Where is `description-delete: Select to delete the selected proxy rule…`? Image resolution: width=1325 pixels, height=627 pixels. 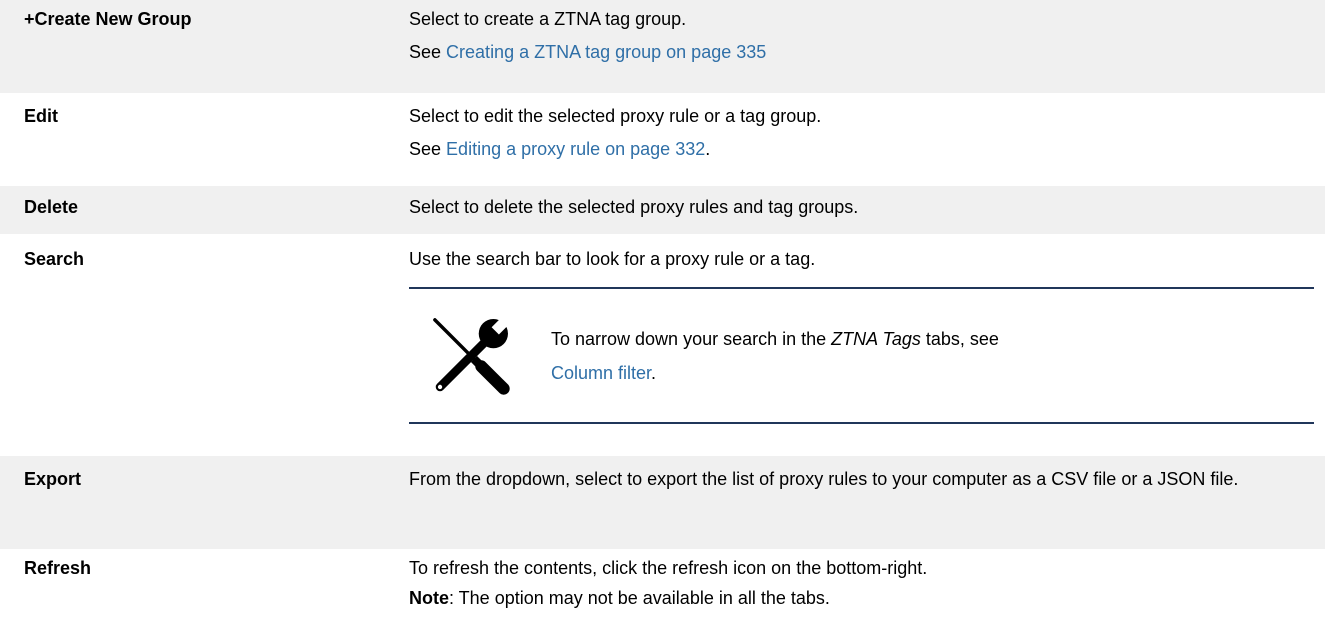 description-delete: Select to delete the selected proxy rule… is located at coordinates (867, 207).